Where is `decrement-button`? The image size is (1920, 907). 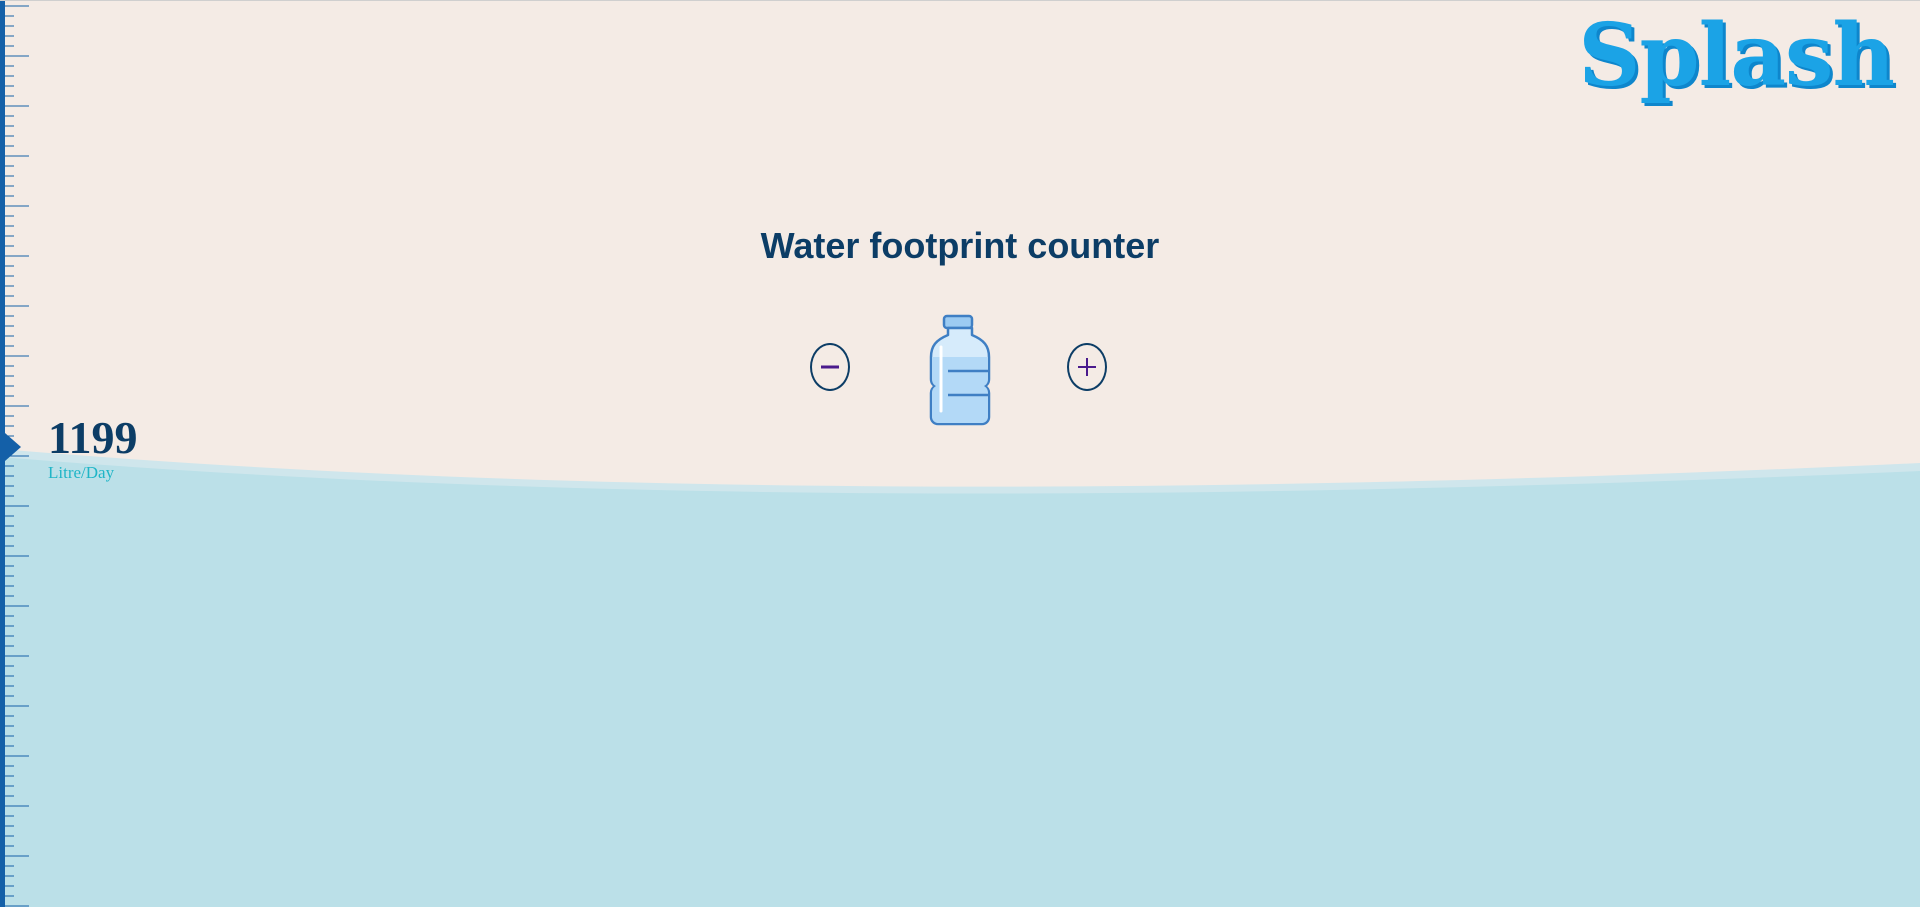 decrement-button is located at coordinates (830, 367).